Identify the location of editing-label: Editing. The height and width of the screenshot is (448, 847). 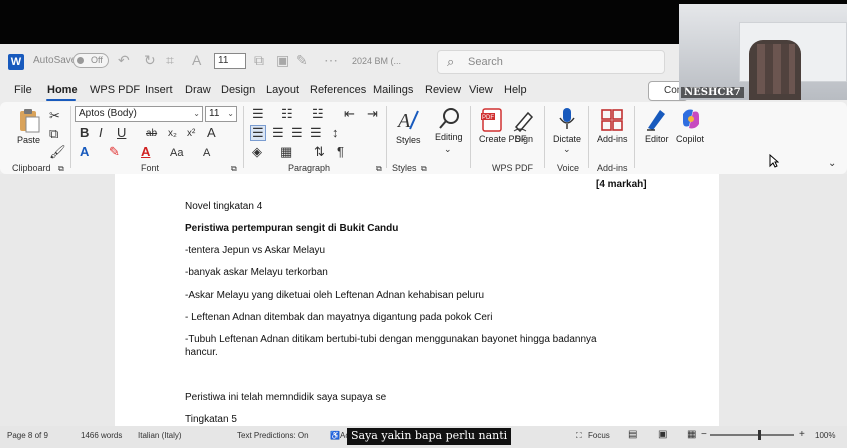
(449, 137).